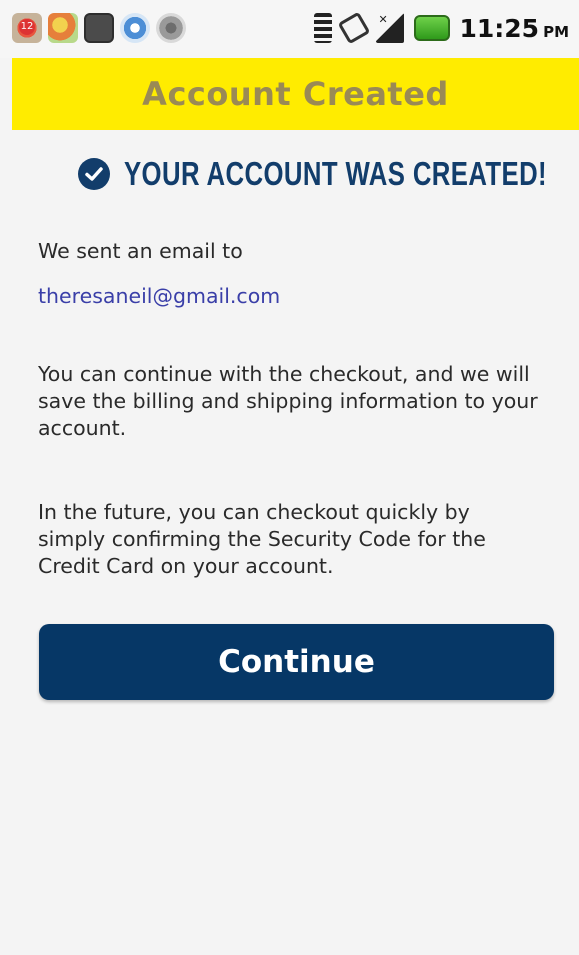 The image size is (579, 955). I want to click on continue-button-label: Continue, so click(296, 662).